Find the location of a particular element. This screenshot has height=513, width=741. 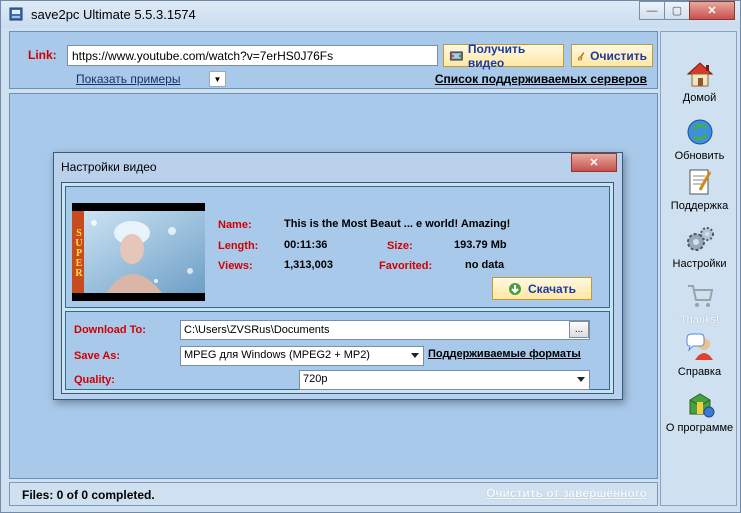

sidebar-item-refresh: Обновить is located at coordinates (699, 139).